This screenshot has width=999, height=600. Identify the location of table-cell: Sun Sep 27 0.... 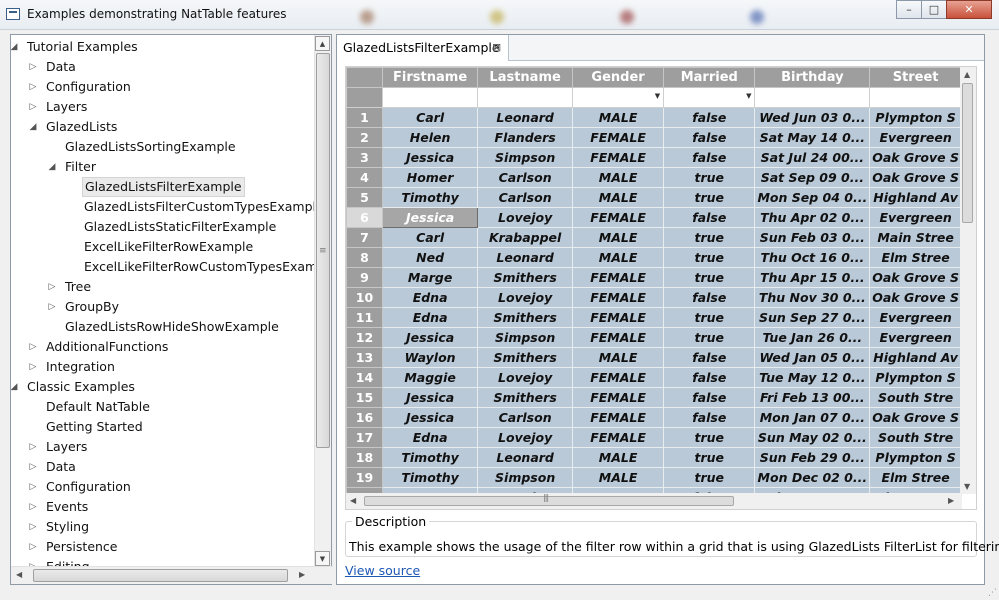
(812, 317).